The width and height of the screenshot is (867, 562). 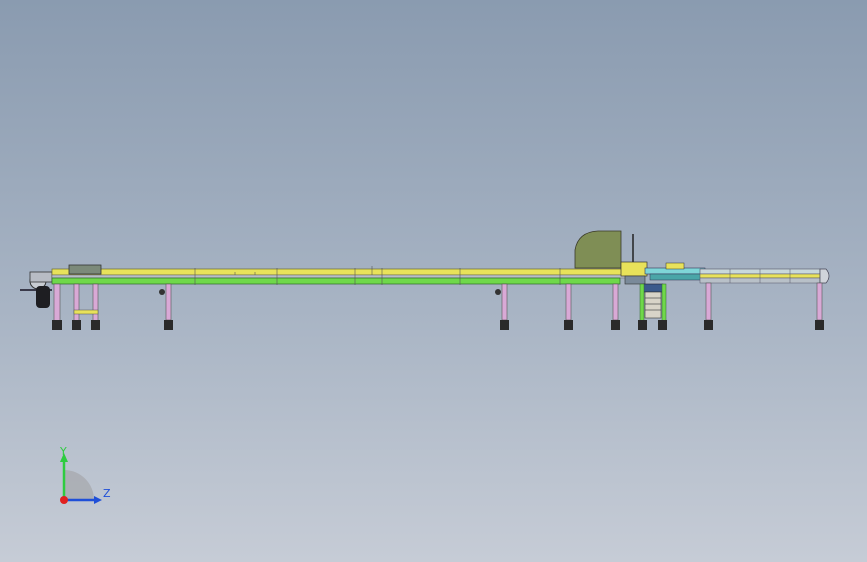 What do you see at coordinates (107, 493) in the screenshot?
I see `z-axis-label: Z` at bounding box center [107, 493].